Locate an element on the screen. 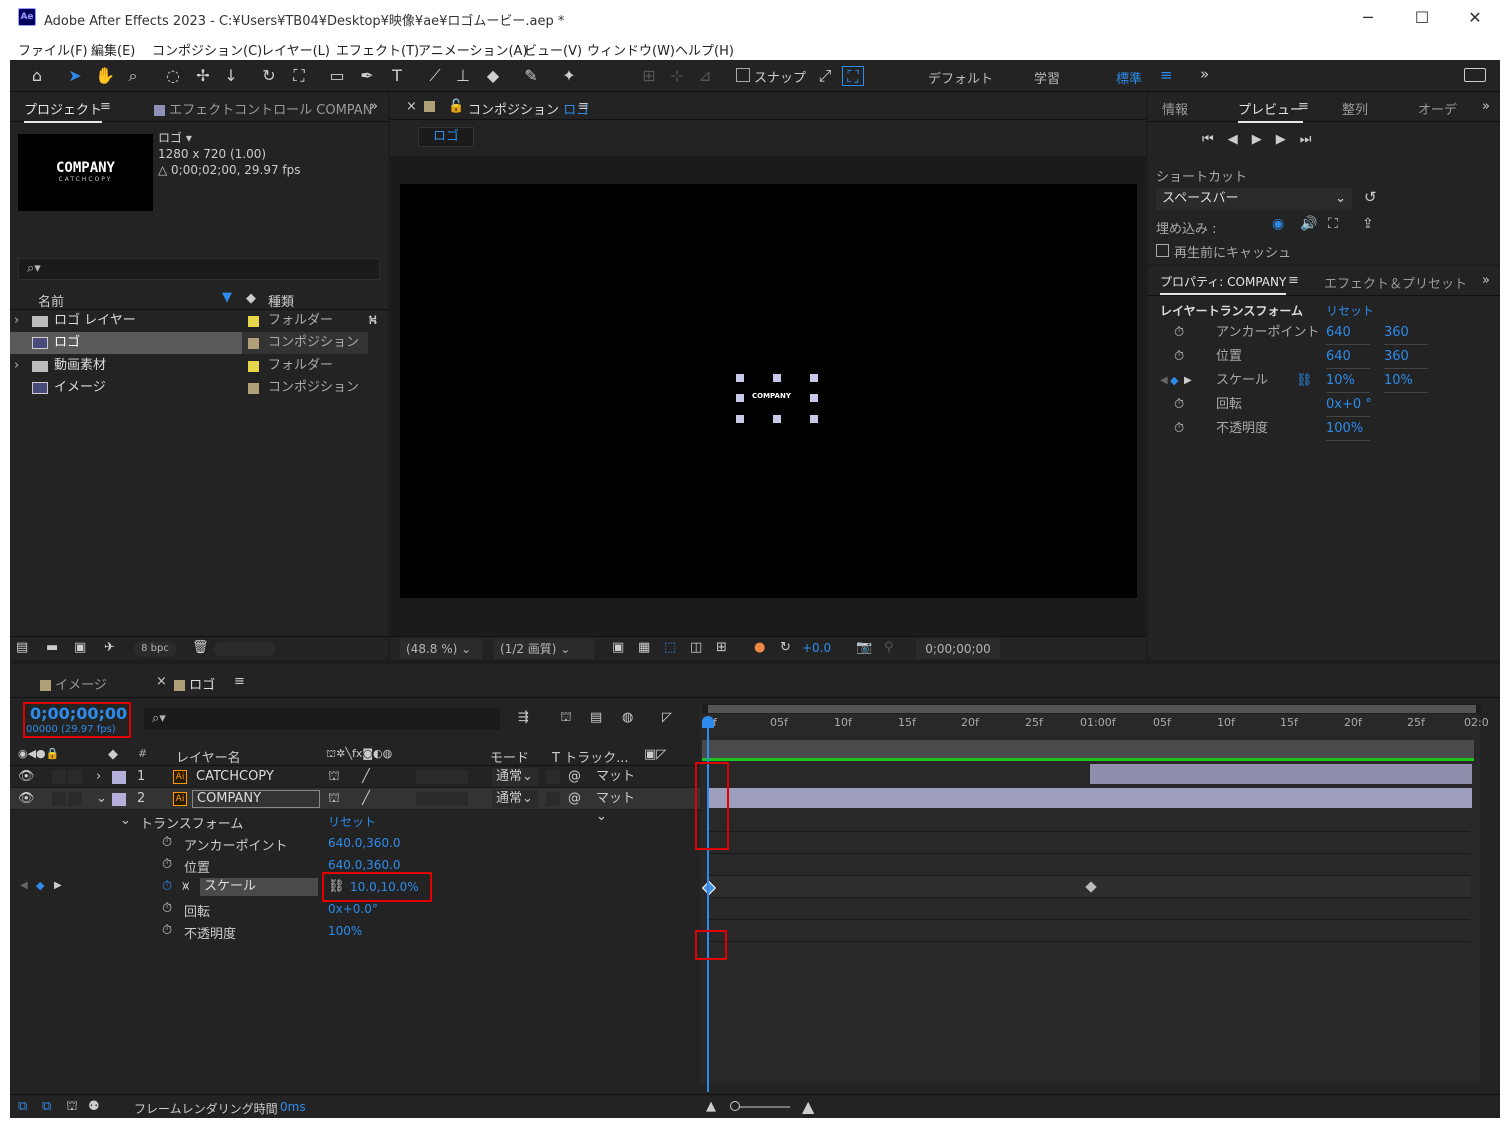 Image resolution: width=1512 pixels, height=1146 pixels. menu-layer: レイヤー(L) is located at coordinates (295, 49).